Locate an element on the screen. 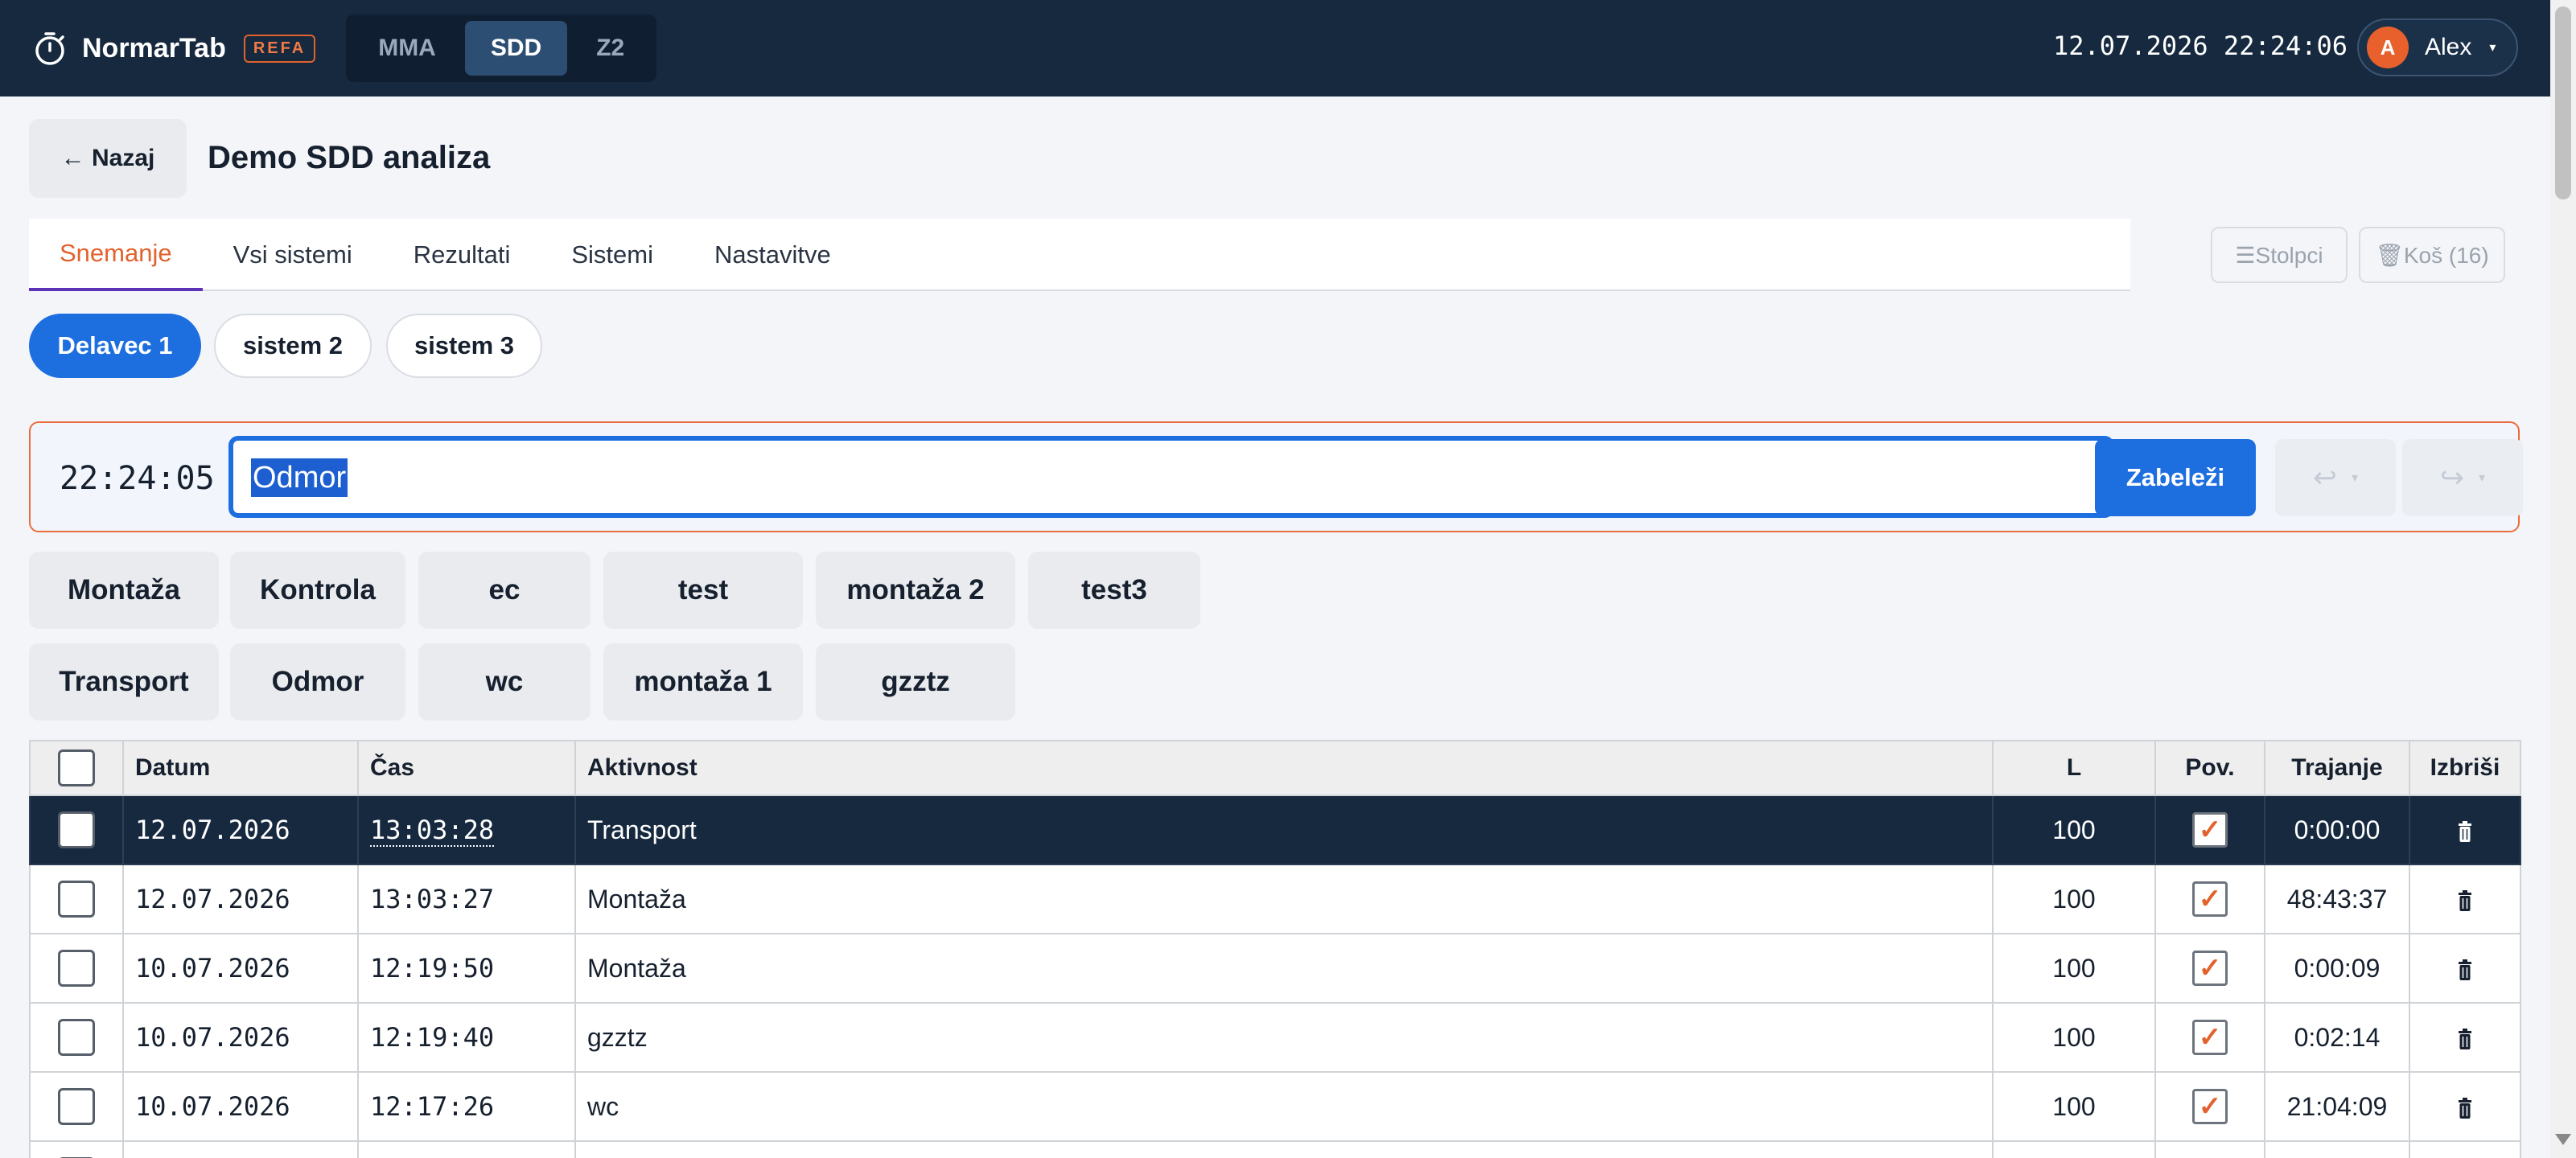 The image size is (2576, 1158). activity-button: montaža 2 is located at coordinates (915, 590).